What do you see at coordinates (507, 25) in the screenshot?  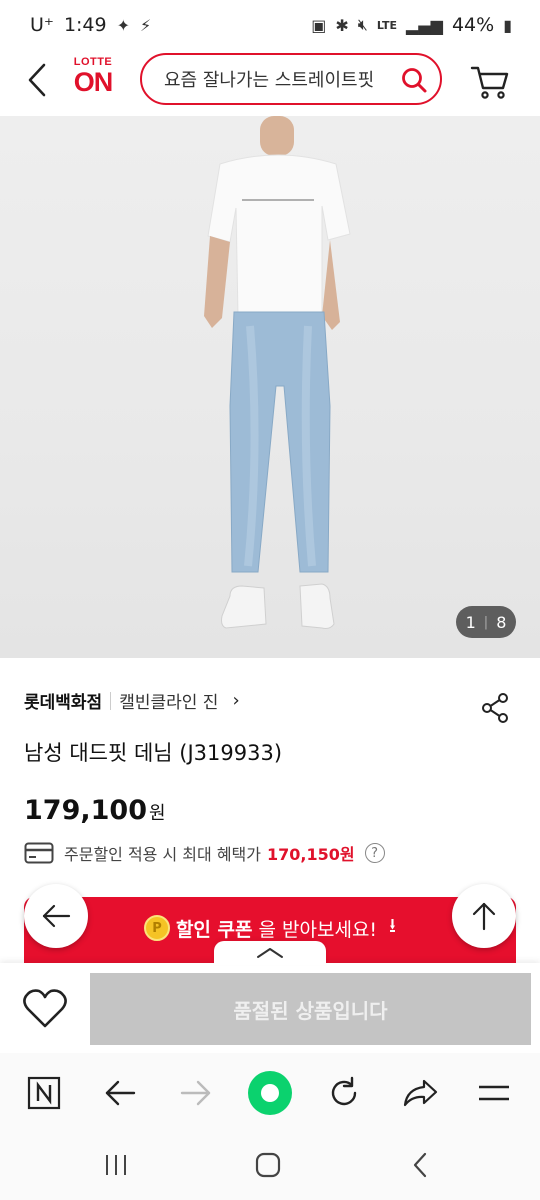 I see `battery-icon: ▮` at bounding box center [507, 25].